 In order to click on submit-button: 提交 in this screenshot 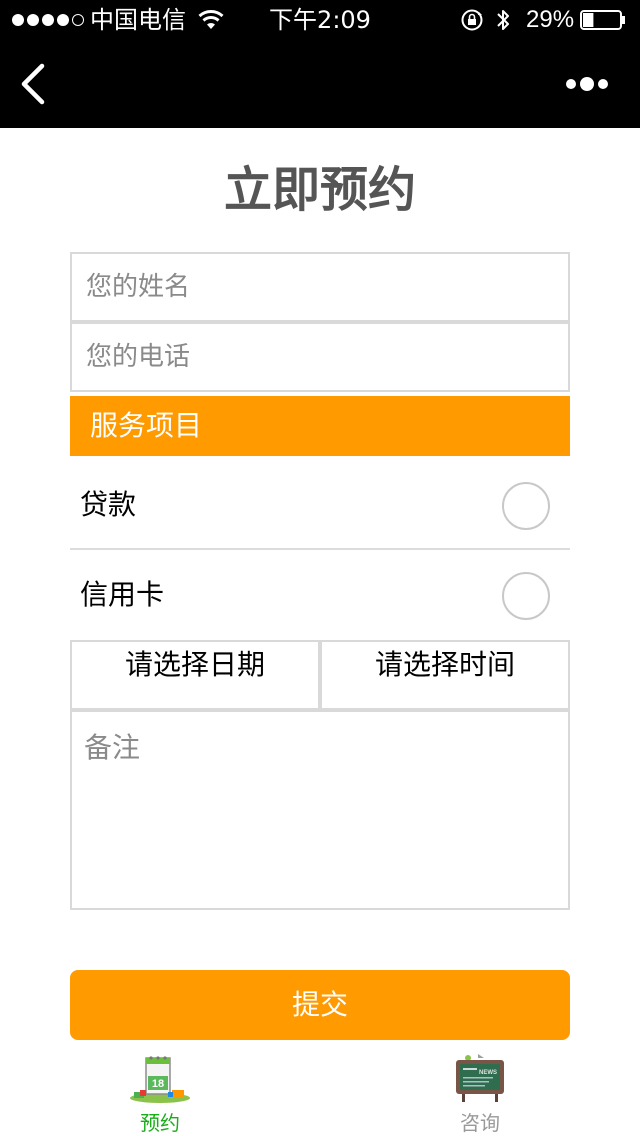, I will do `click(320, 1005)`.